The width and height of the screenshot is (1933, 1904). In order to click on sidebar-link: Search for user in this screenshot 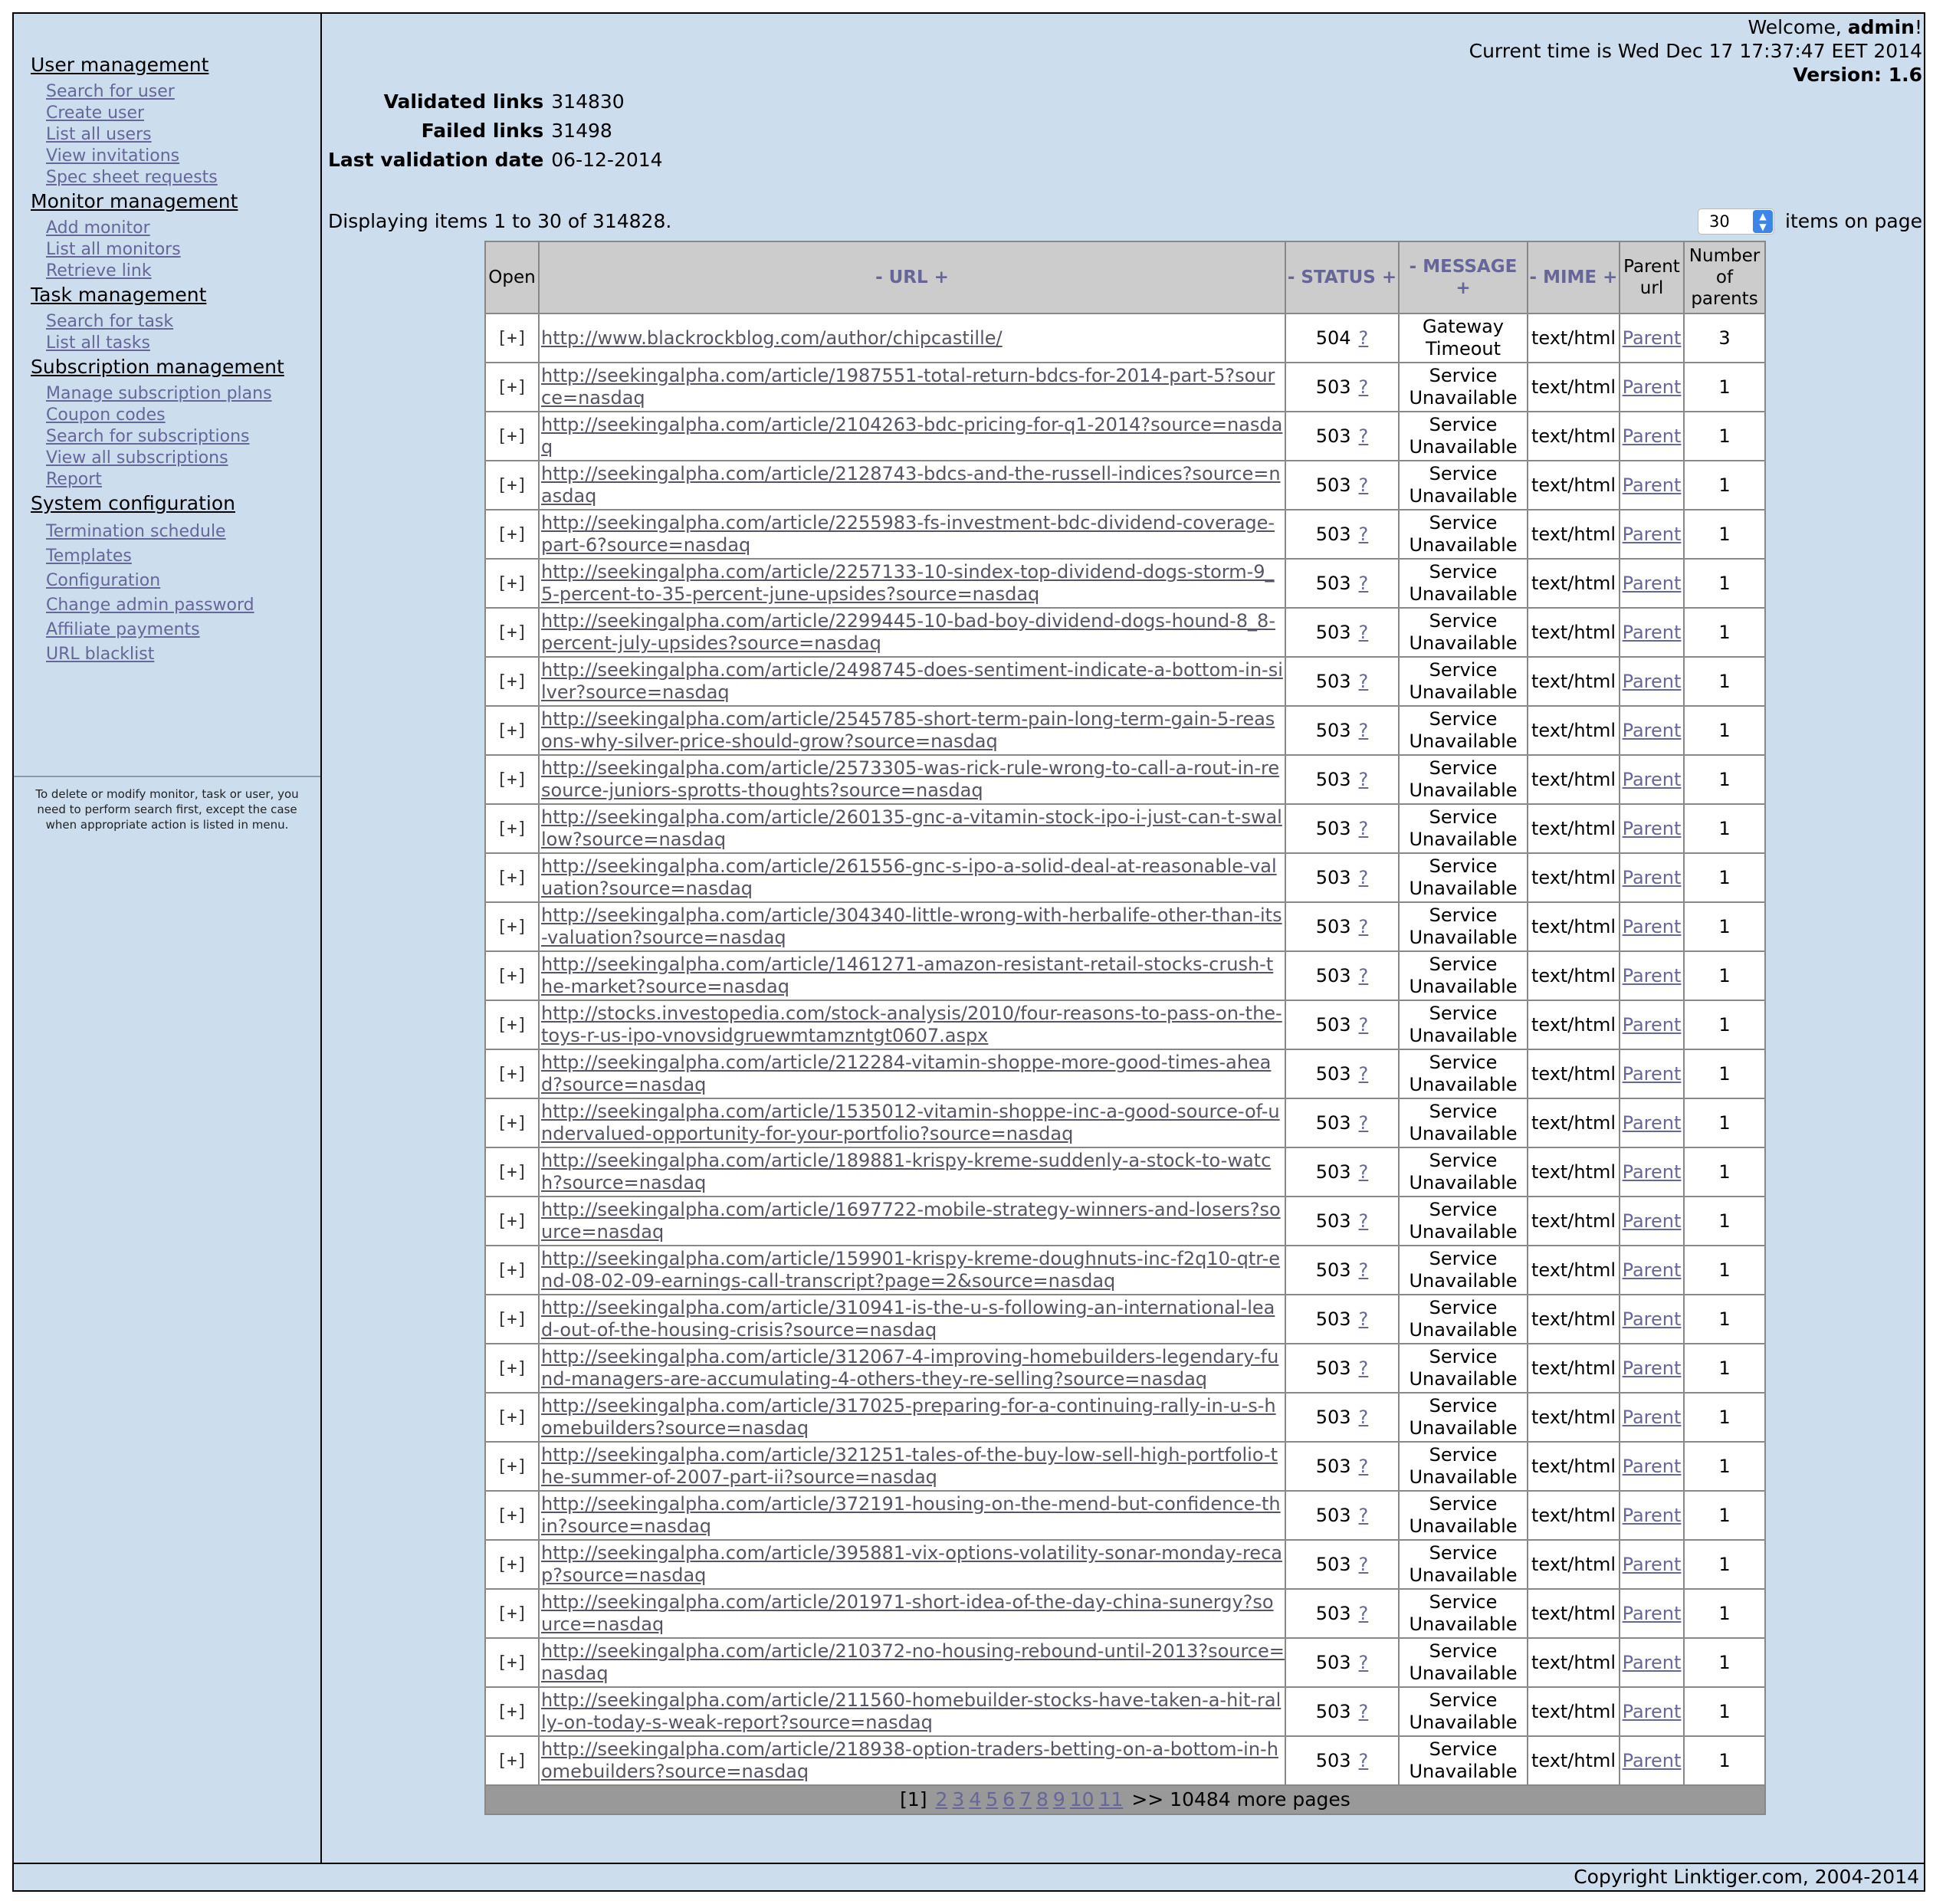, I will do `click(165, 92)`.